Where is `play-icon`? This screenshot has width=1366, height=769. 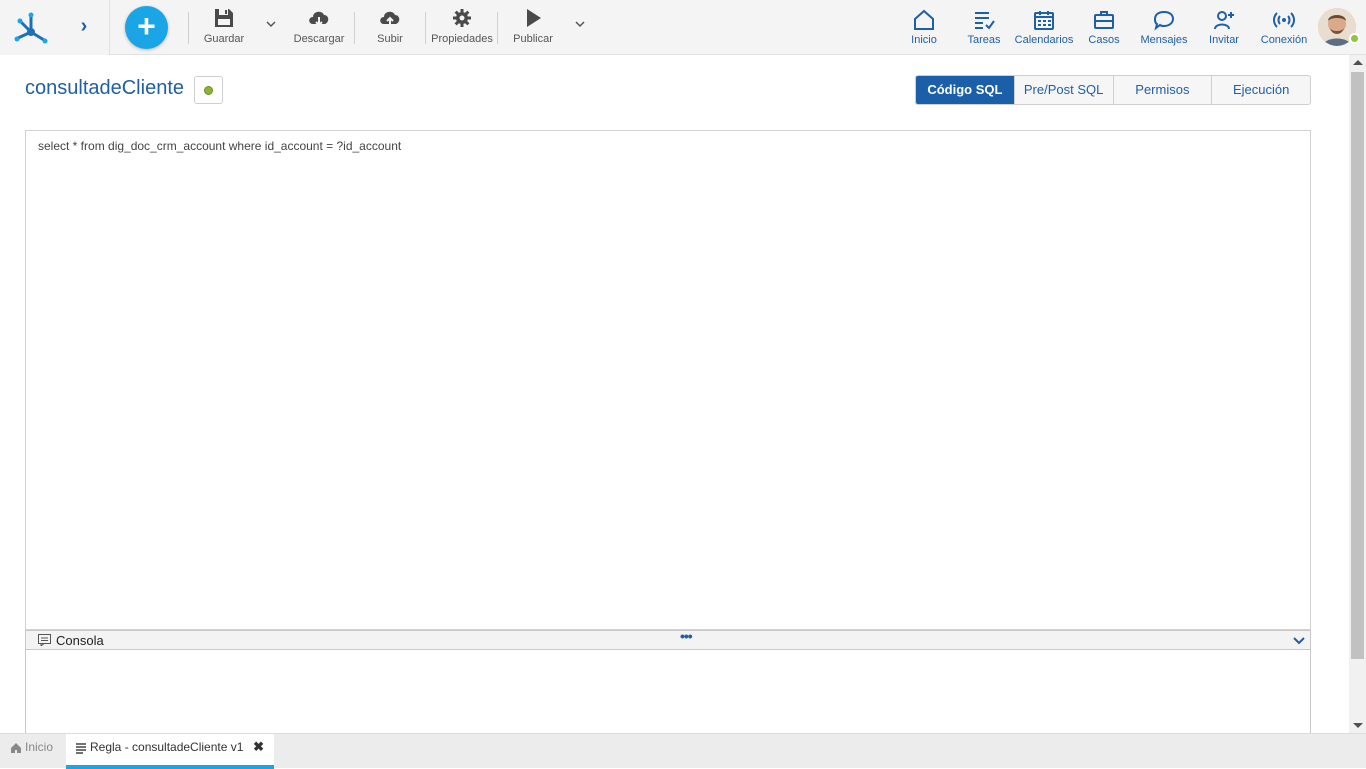 play-icon is located at coordinates (534, 18).